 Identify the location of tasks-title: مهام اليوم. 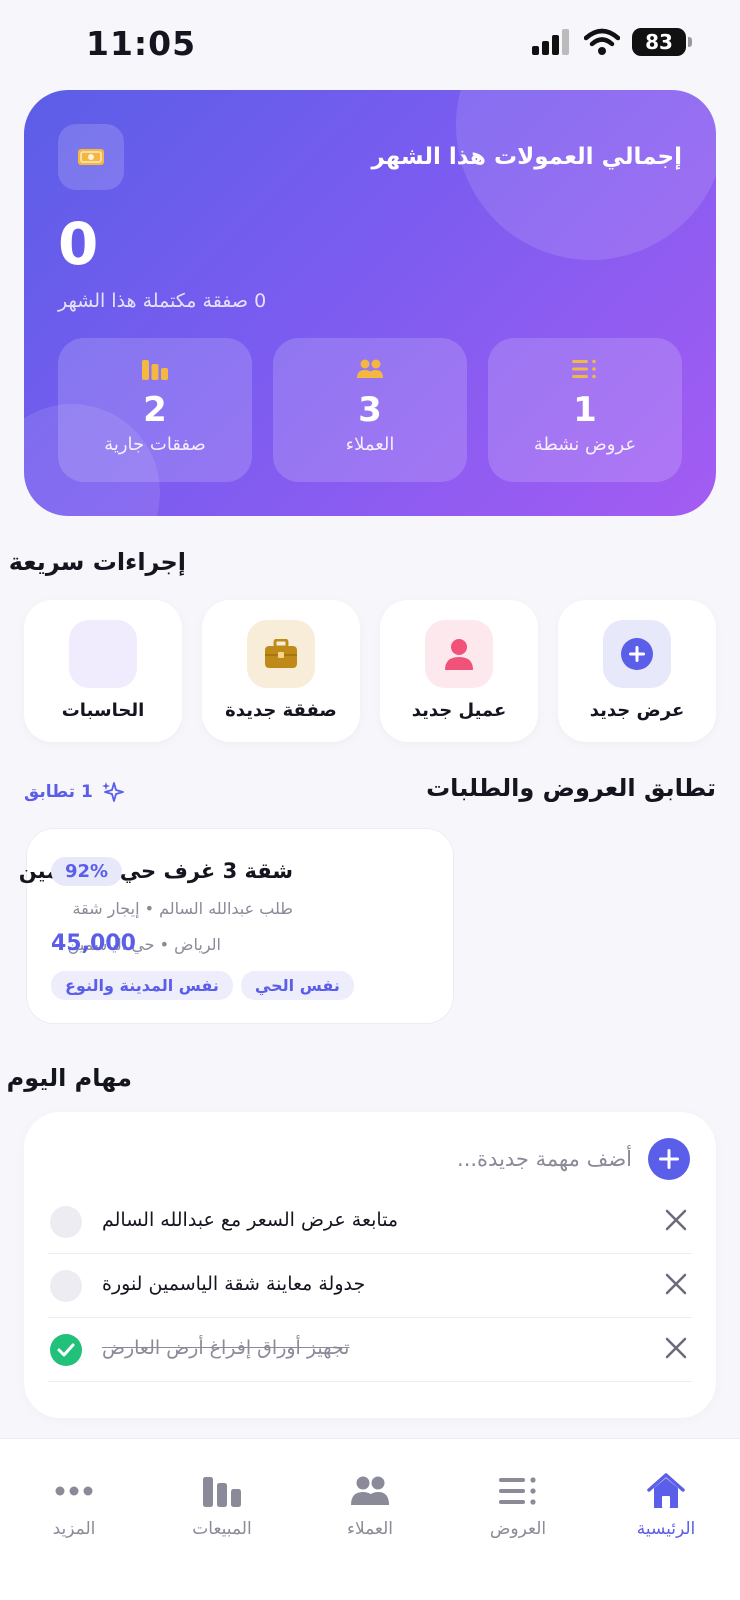
(69, 1078).